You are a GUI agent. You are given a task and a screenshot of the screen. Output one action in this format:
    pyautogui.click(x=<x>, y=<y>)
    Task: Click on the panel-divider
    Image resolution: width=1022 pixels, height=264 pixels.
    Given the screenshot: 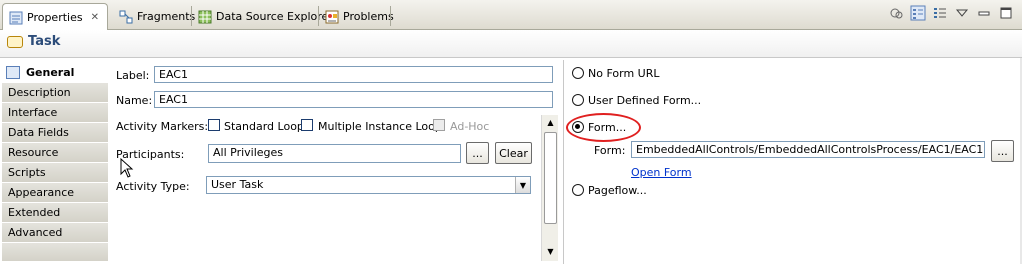 What is the action you would take?
    pyautogui.click(x=563, y=162)
    